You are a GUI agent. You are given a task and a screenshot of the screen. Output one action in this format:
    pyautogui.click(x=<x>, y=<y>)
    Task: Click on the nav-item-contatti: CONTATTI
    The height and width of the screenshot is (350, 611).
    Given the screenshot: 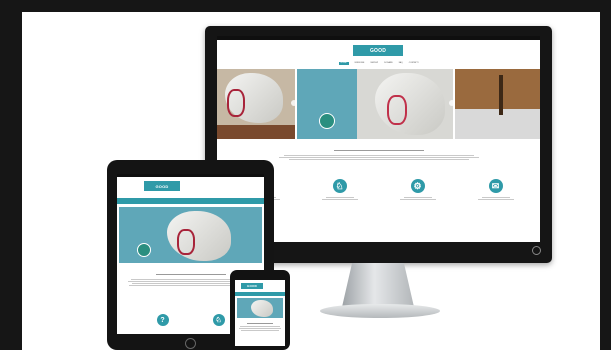 What is the action you would take?
    pyautogui.click(x=414, y=63)
    